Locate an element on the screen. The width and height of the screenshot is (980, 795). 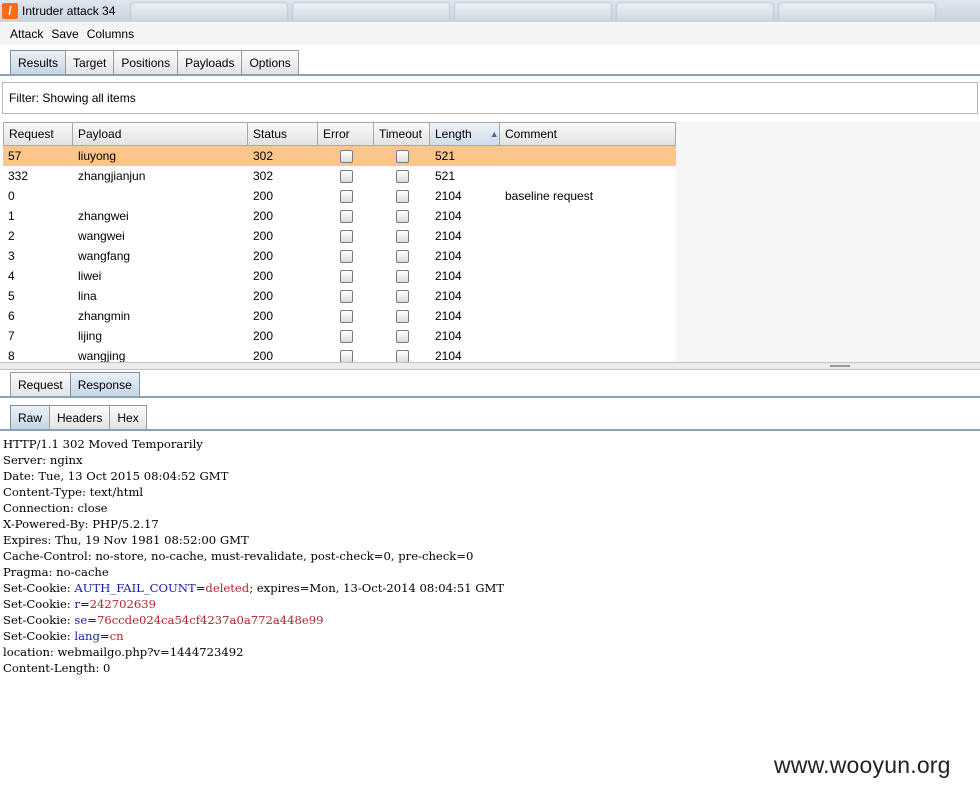
tab-label: Target is located at coordinates (90, 62).